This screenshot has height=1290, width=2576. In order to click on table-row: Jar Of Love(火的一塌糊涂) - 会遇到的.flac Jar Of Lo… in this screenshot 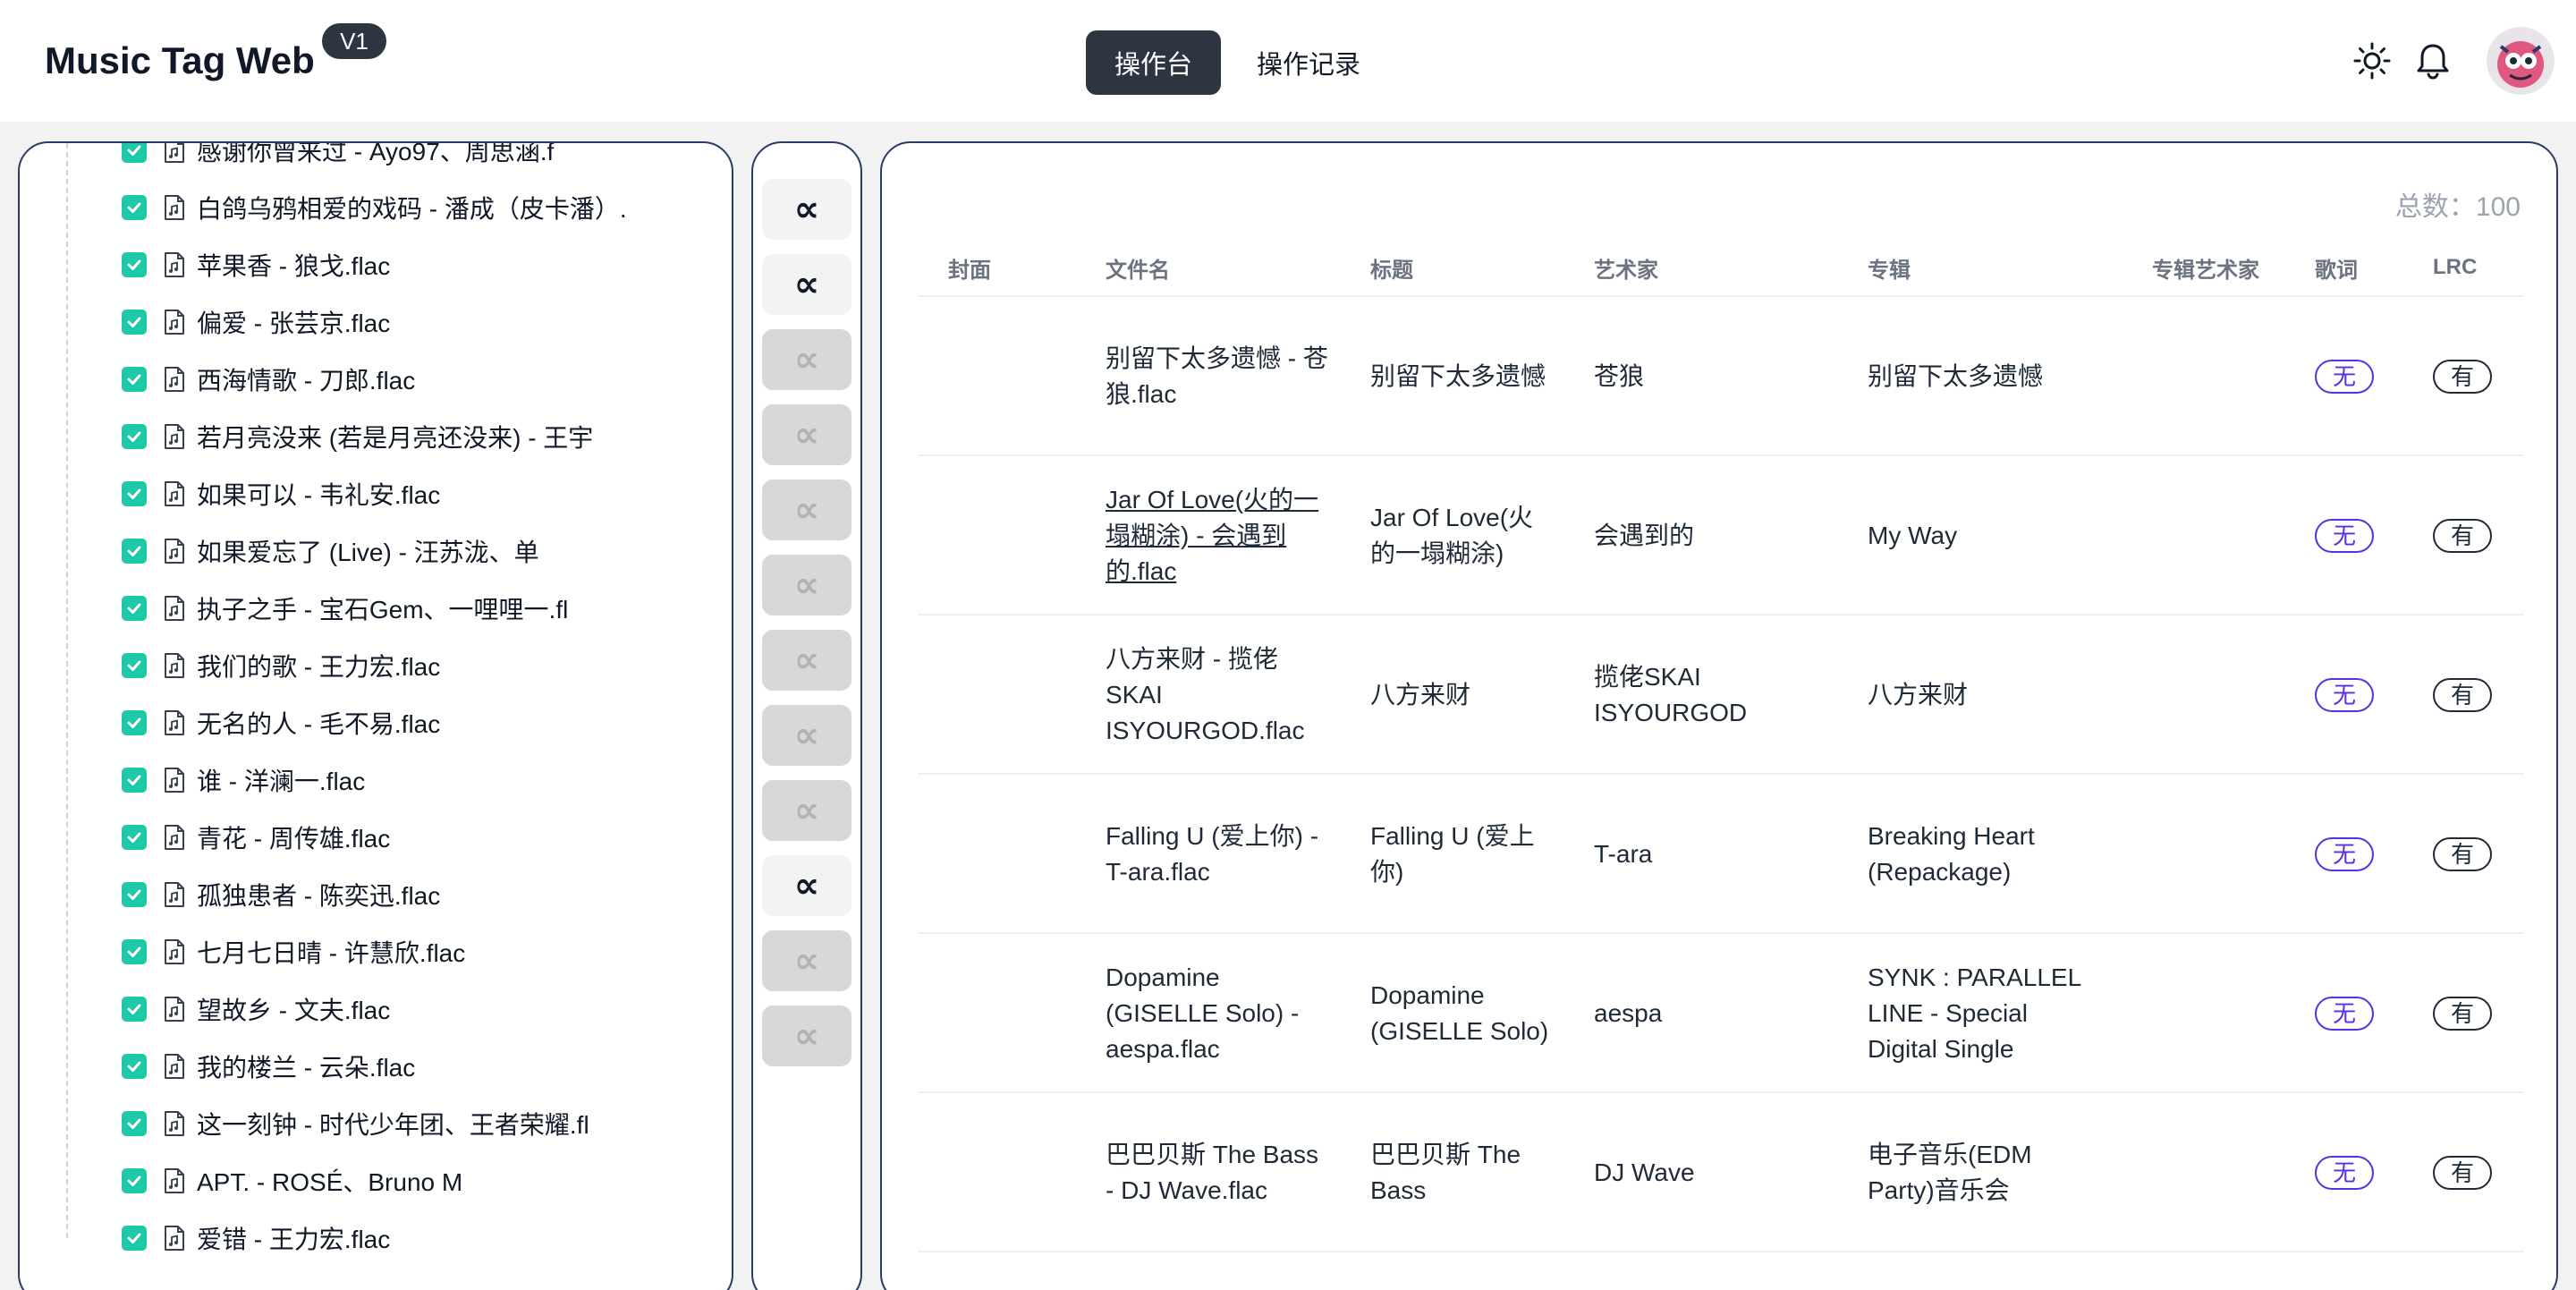, I will do `click(1721, 535)`.